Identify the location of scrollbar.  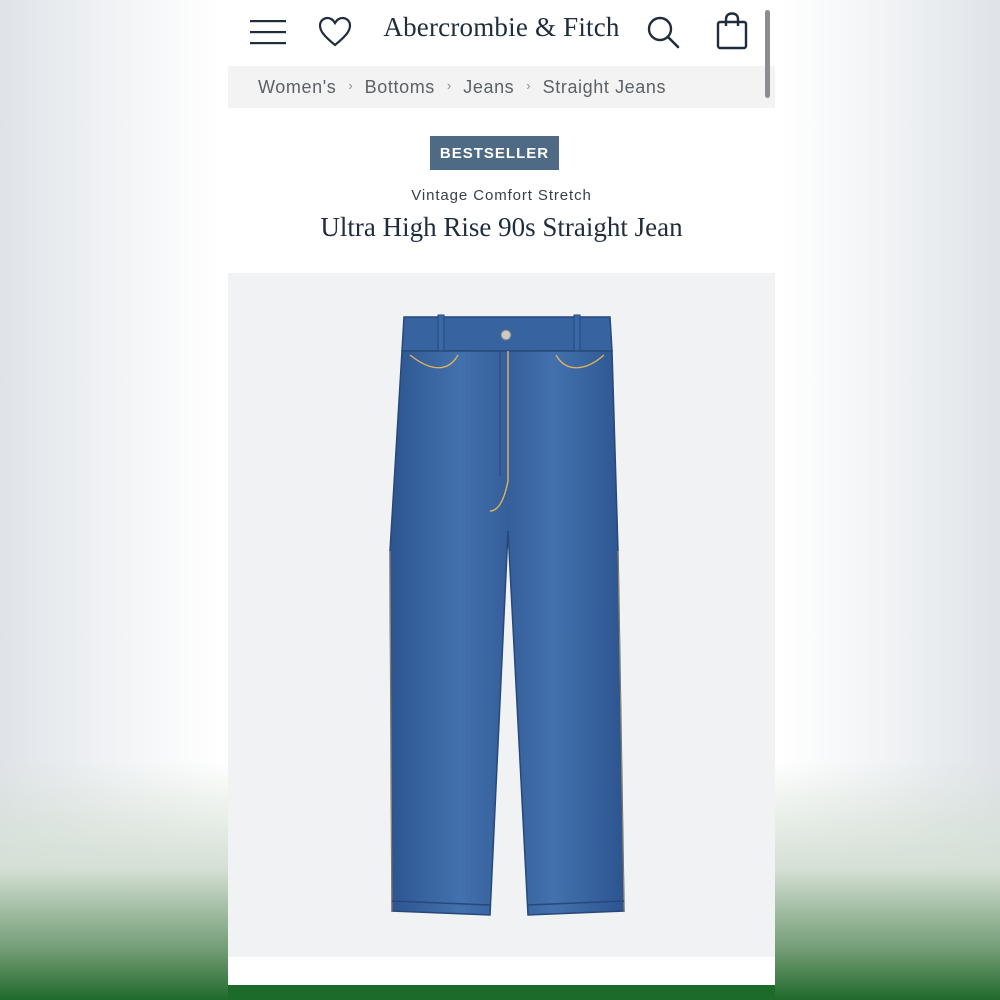
(767, 54).